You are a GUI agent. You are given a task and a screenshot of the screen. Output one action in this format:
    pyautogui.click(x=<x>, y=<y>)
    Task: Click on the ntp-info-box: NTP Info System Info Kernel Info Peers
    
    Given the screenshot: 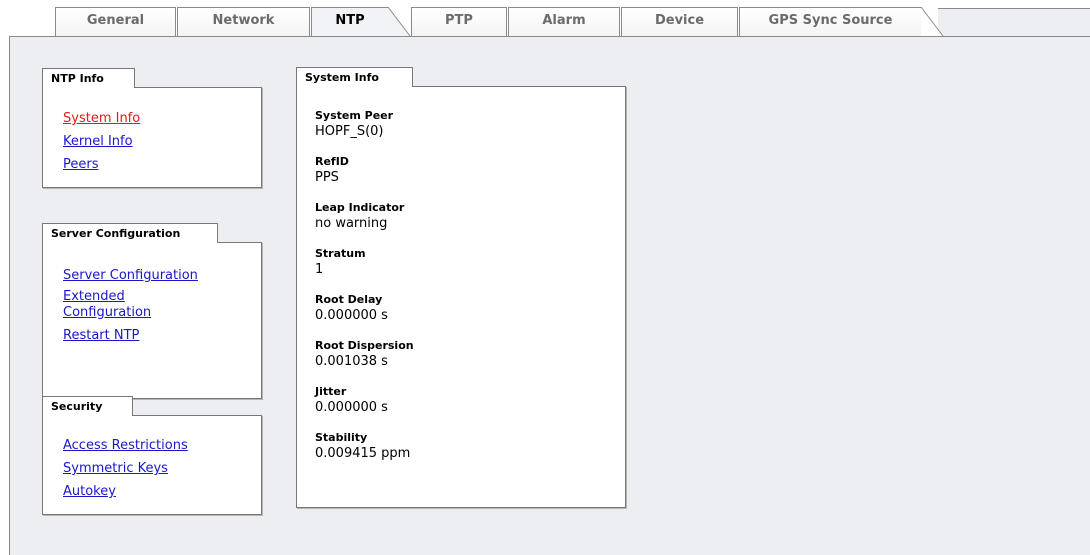 What is the action you would take?
    pyautogui.click(x=152, y=128)
    